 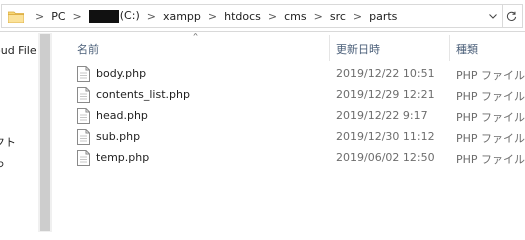 What do you see at coordinates (121, 73) in the screenshot?
I see `file-name: body.php` at bounding box center [121, 73].